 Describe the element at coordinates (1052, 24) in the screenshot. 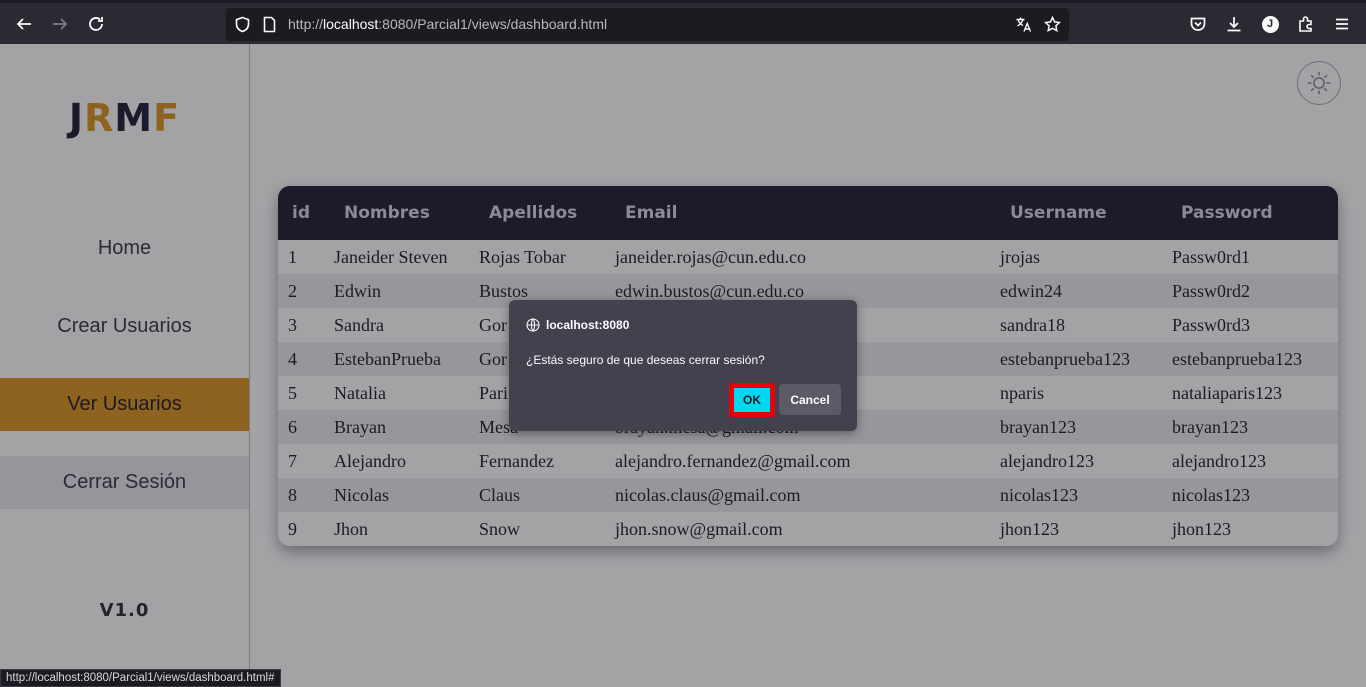

I see `bookmark-star-icon` at that location.